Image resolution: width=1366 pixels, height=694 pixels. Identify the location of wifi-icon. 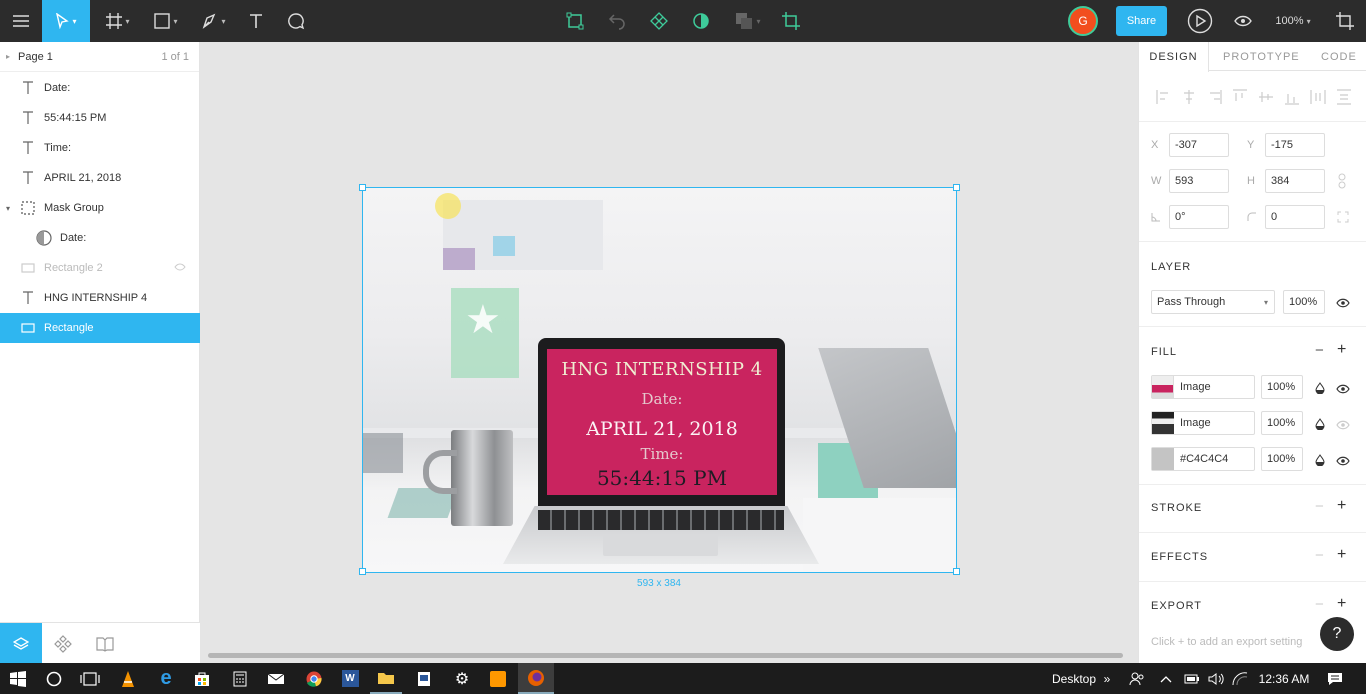
(1240, 678).